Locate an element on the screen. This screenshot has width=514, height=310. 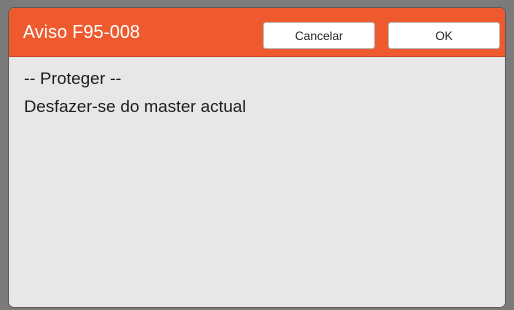
ok-button: OK is located at coordinates (444, 35).